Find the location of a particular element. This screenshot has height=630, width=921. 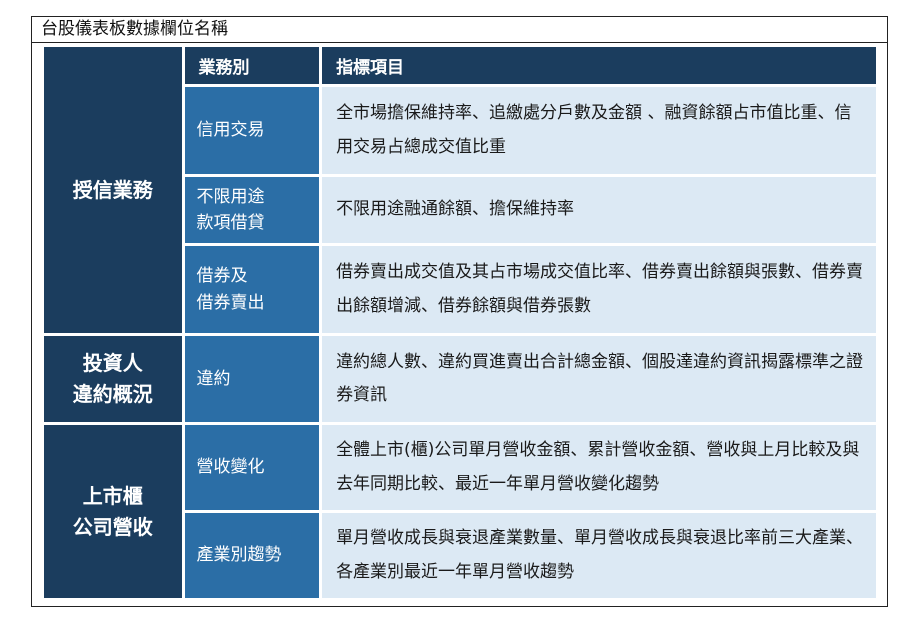

business-label: 不限用途 is located at coordinates (230, 196).